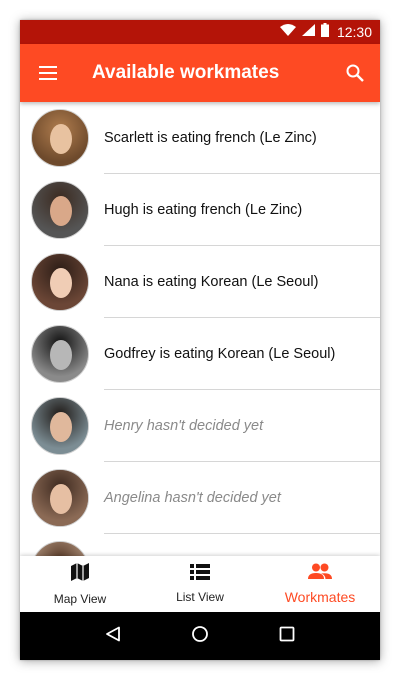  Describe the element at coordinates (354, 32) in the screenshot. I see `status-time: 12:30` at that location.